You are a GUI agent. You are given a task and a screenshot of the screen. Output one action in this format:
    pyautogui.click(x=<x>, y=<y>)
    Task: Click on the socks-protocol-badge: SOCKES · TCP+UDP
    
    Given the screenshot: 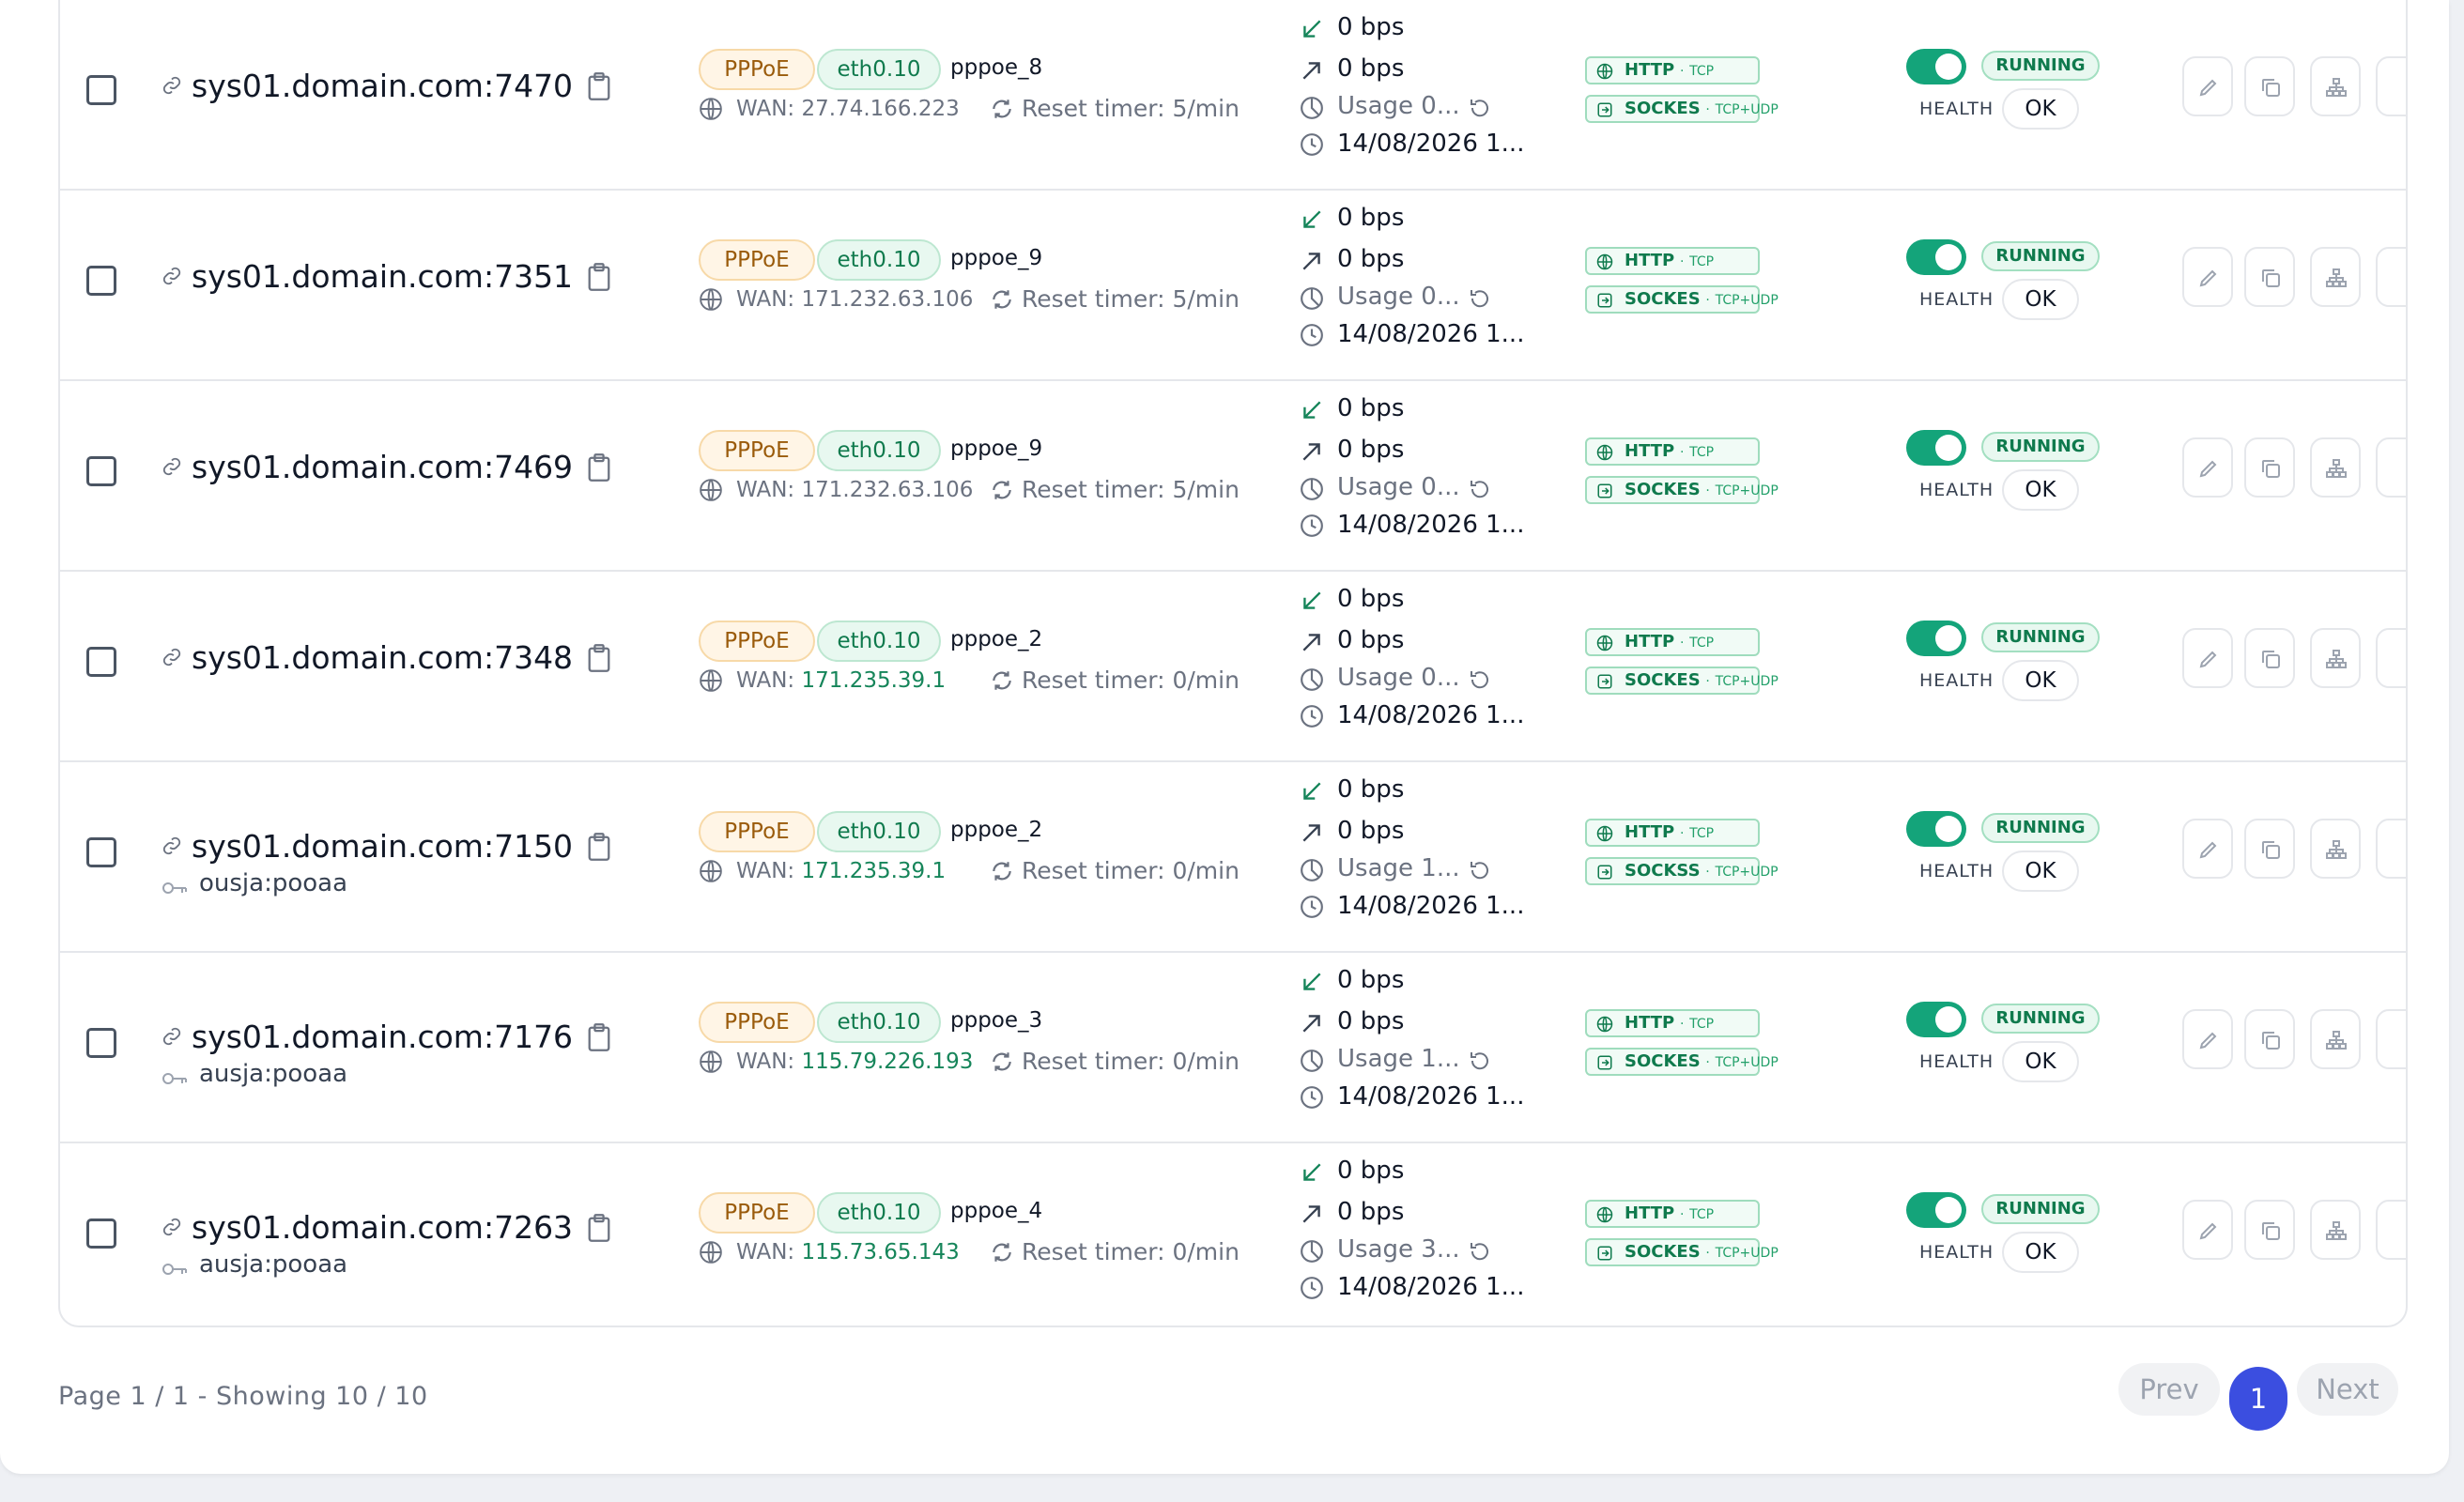 What is the action you would take?
    pyautogui.click(x=1682, y=109)
    